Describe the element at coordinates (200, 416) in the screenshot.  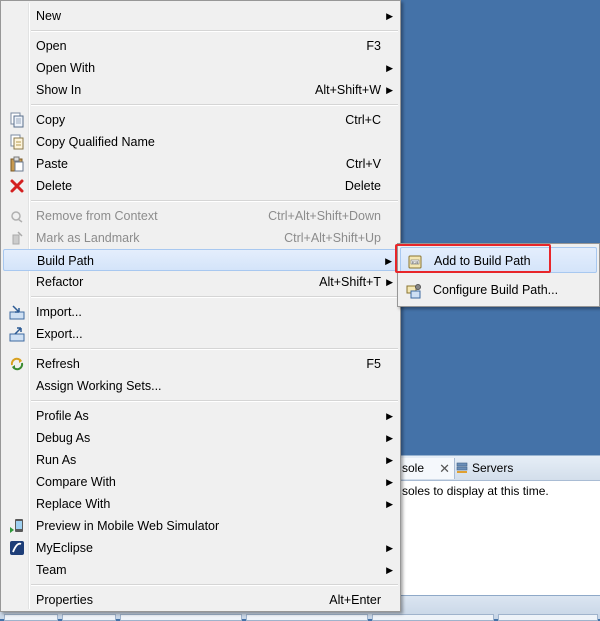
I see `menu-item-profile-as: Profile As ▶` at that location.